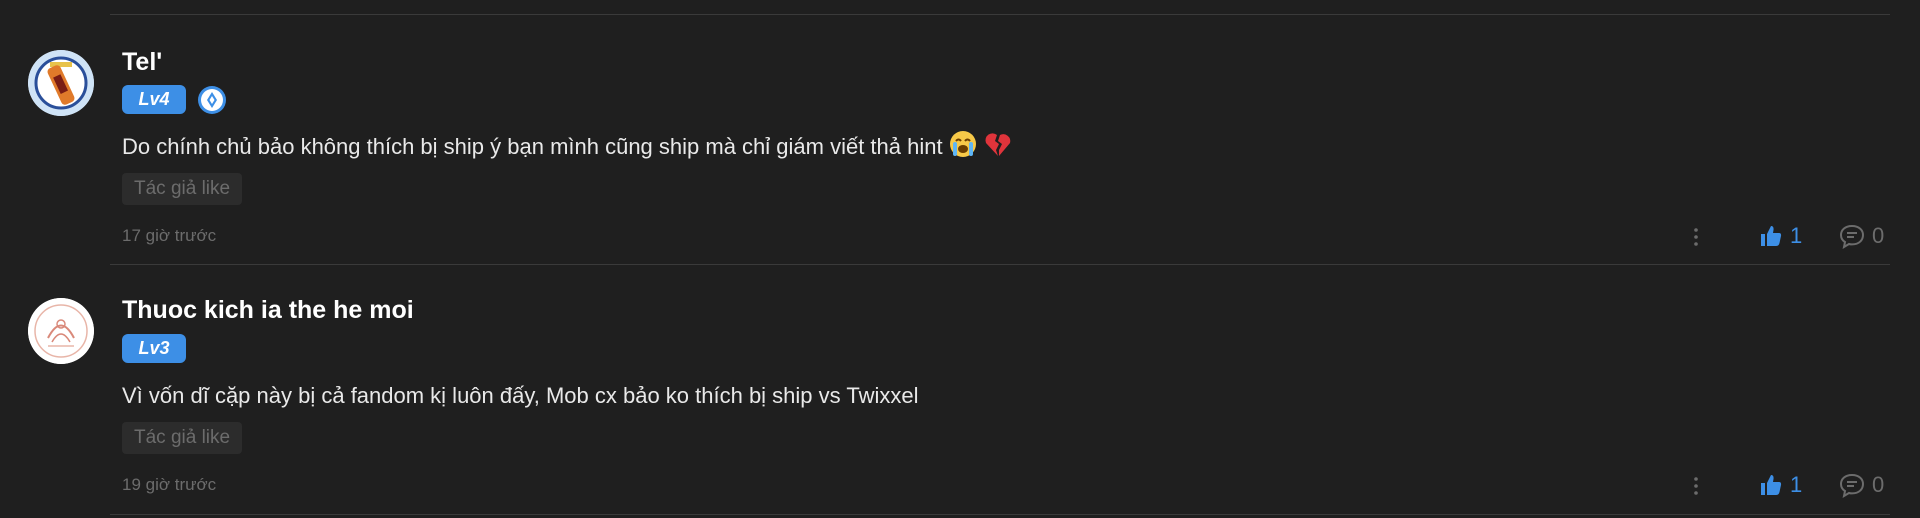  I want to click on broken-heart-icon, so click(998, 147).